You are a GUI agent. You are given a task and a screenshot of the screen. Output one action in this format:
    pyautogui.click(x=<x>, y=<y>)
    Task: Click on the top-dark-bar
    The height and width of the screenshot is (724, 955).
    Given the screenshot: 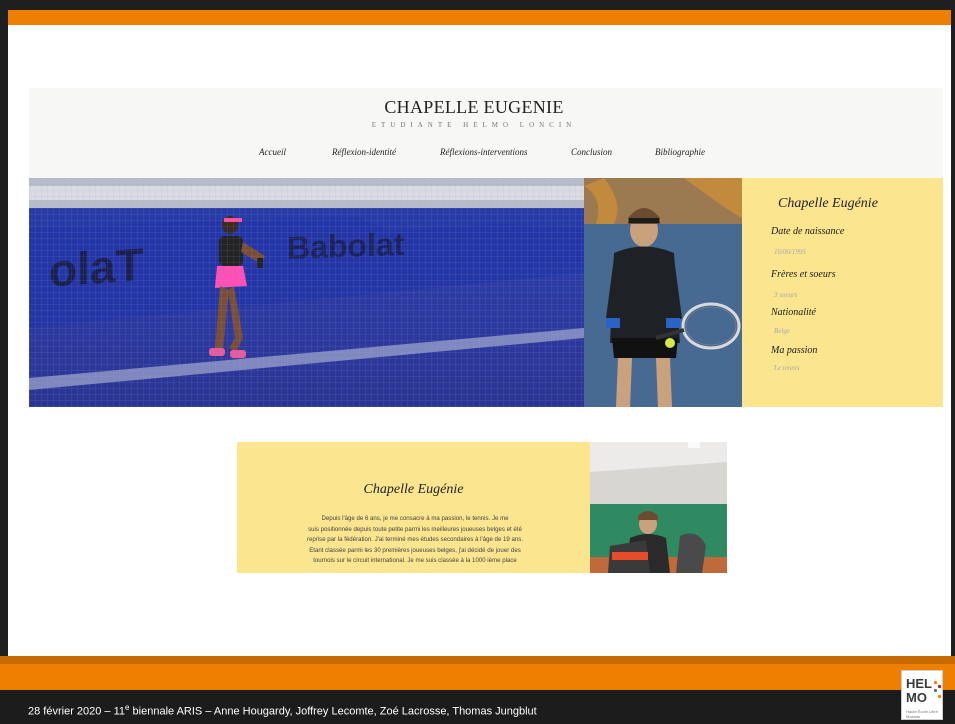 What is the action you would take?
    pyautogui.click(x=477, y=5)
    